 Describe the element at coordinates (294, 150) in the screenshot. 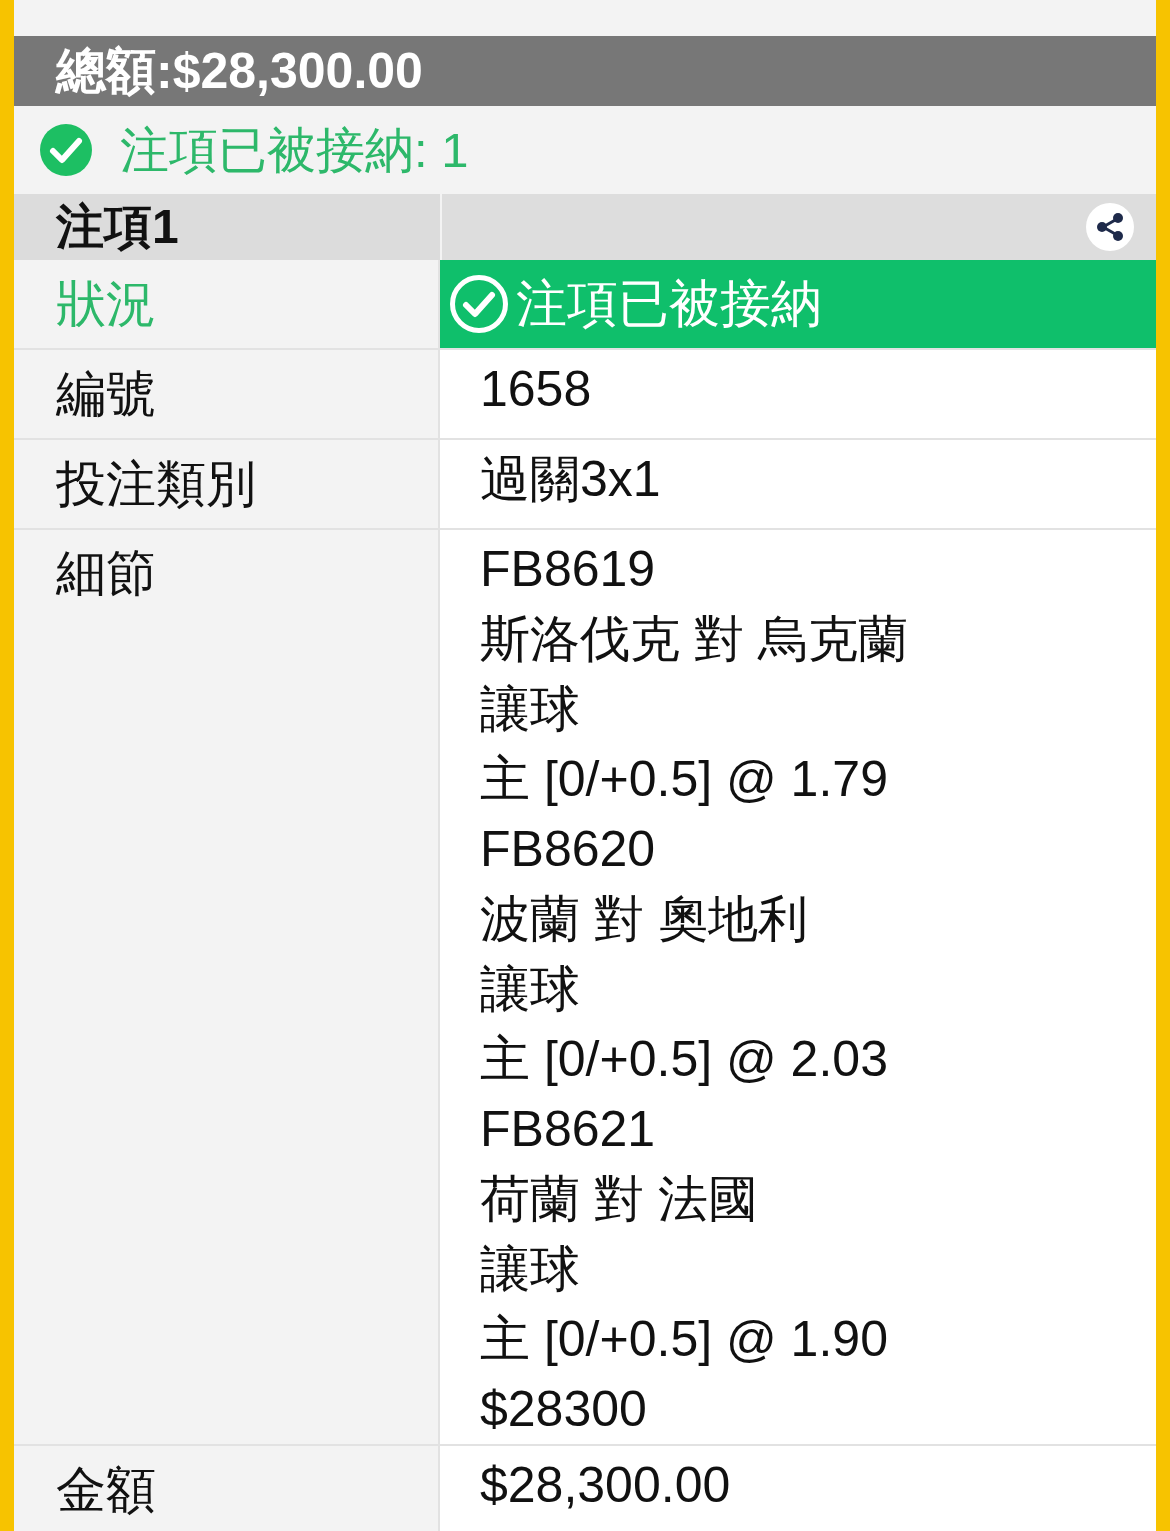

I see `accepted-notice: 注項已被接納: 1` at that location.